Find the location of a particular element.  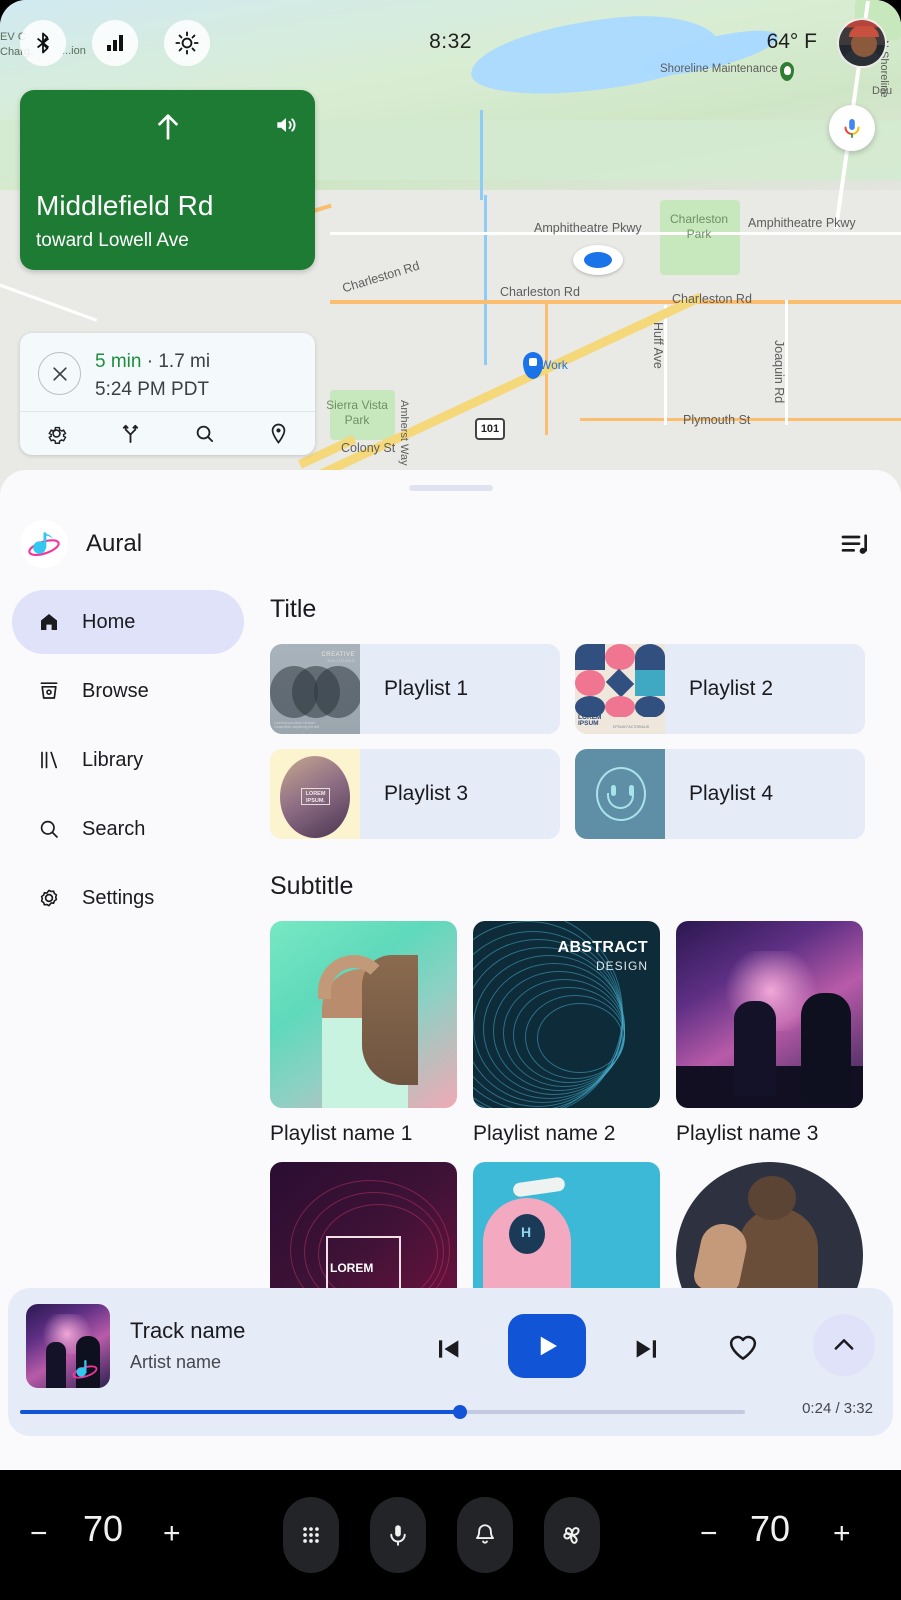

sidebar-item-library: Library is located at coordinates (128, 760).